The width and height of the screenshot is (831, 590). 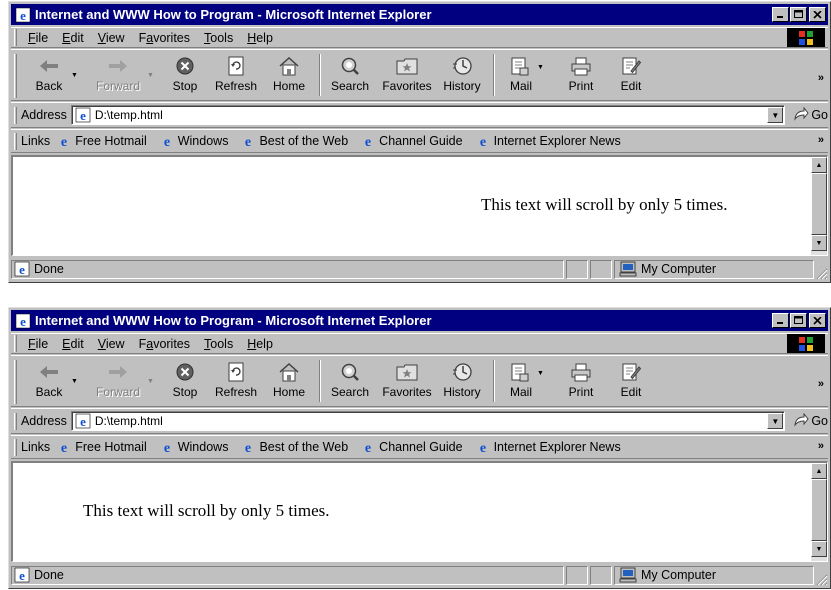 I want to click on toolbar-separator, so click(x=320, y=75).